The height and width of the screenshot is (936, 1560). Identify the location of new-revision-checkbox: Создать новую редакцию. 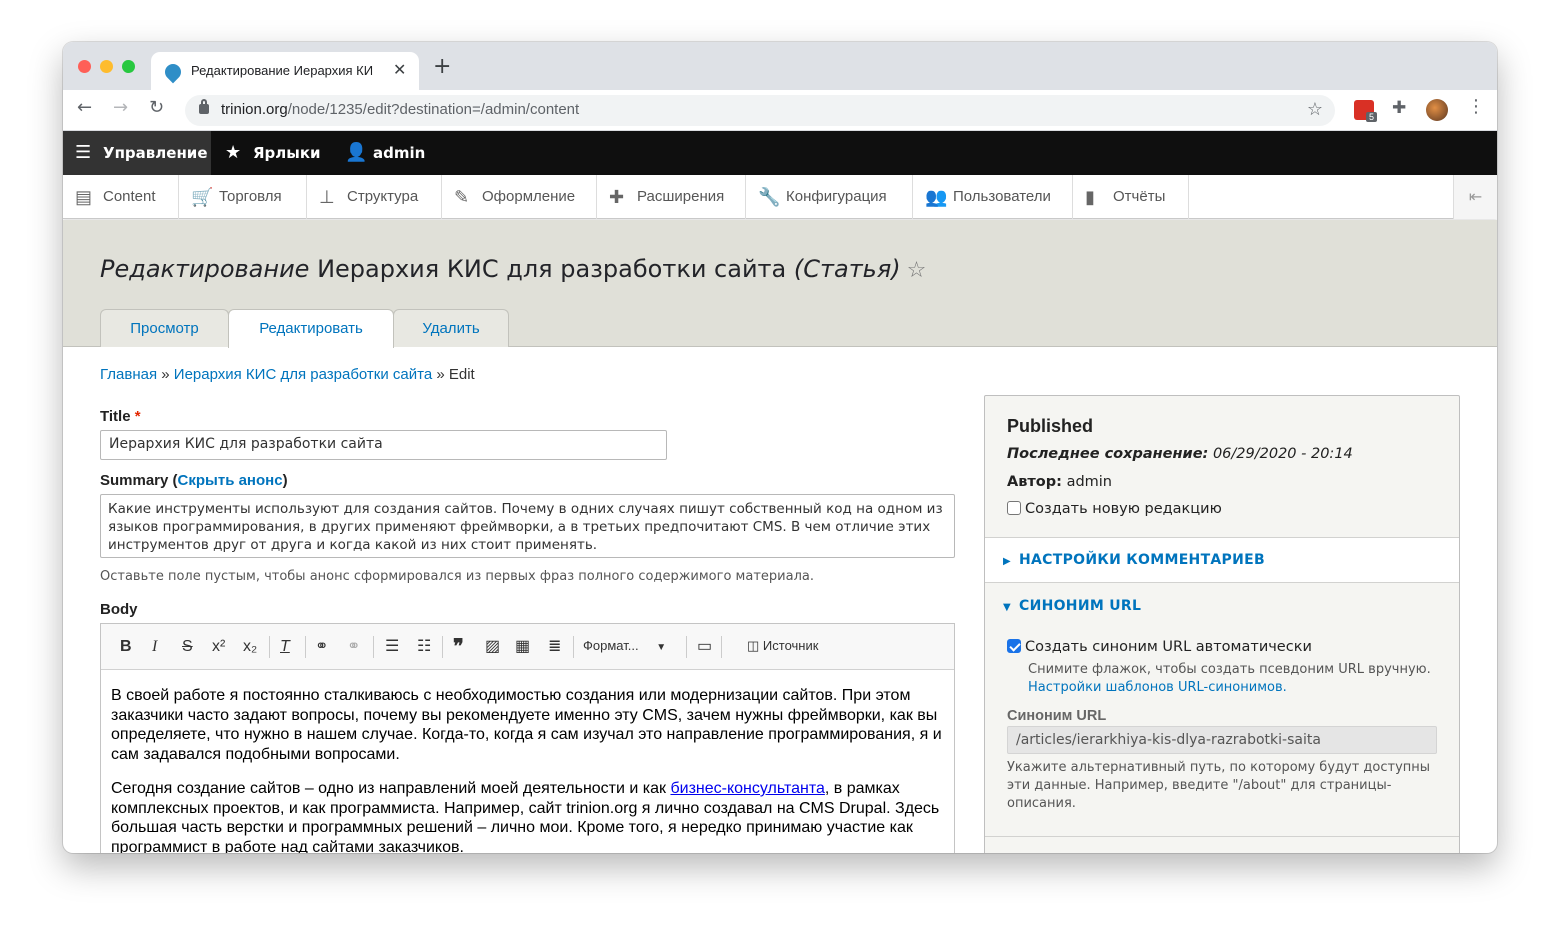
(1114, 509).